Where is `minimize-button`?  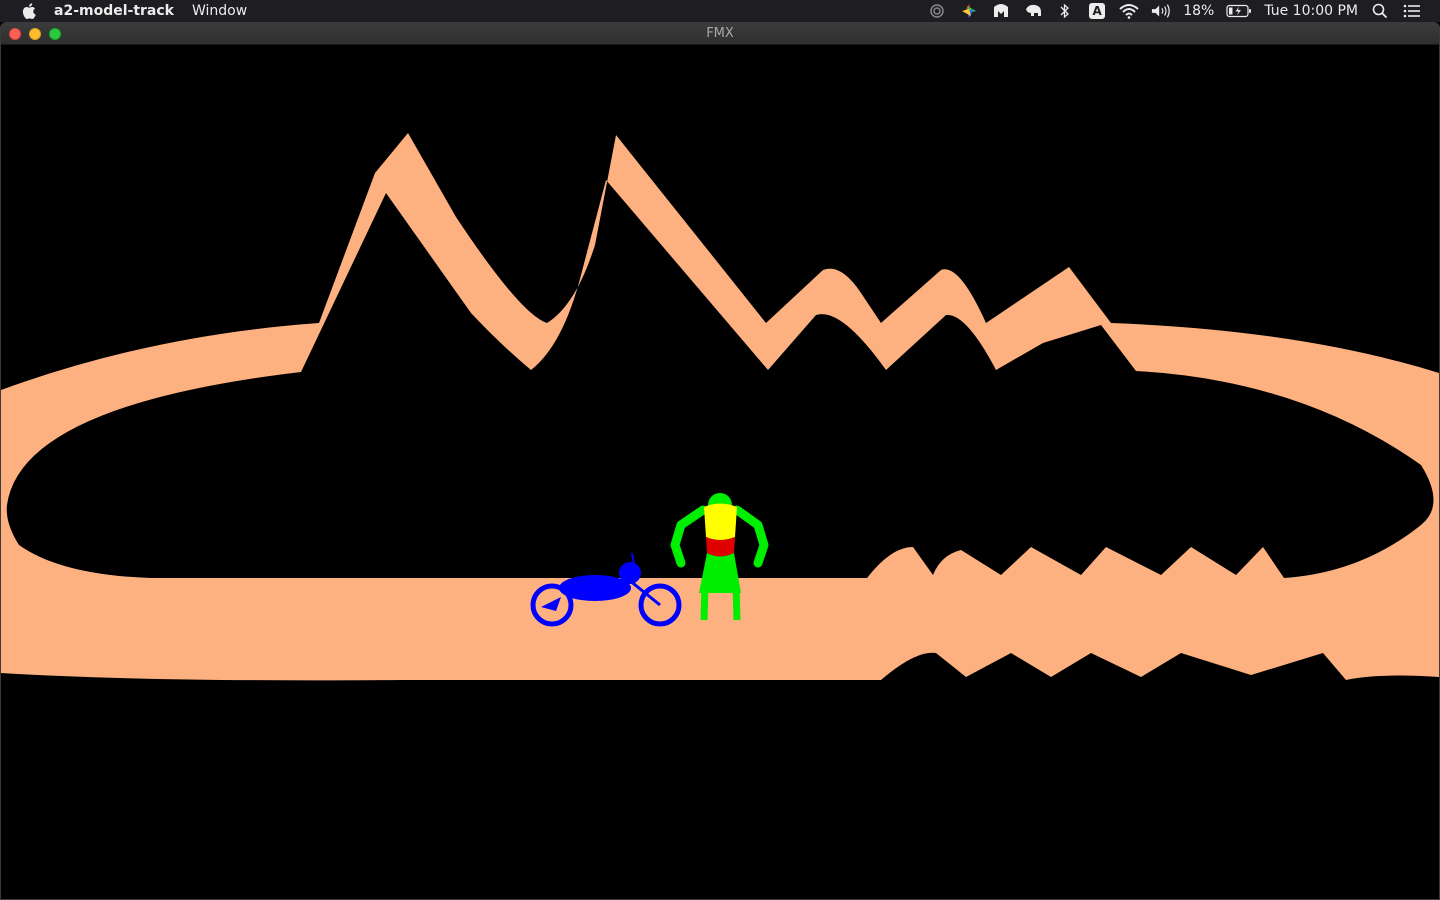 minimize-button is located at coordinates (35, 34).